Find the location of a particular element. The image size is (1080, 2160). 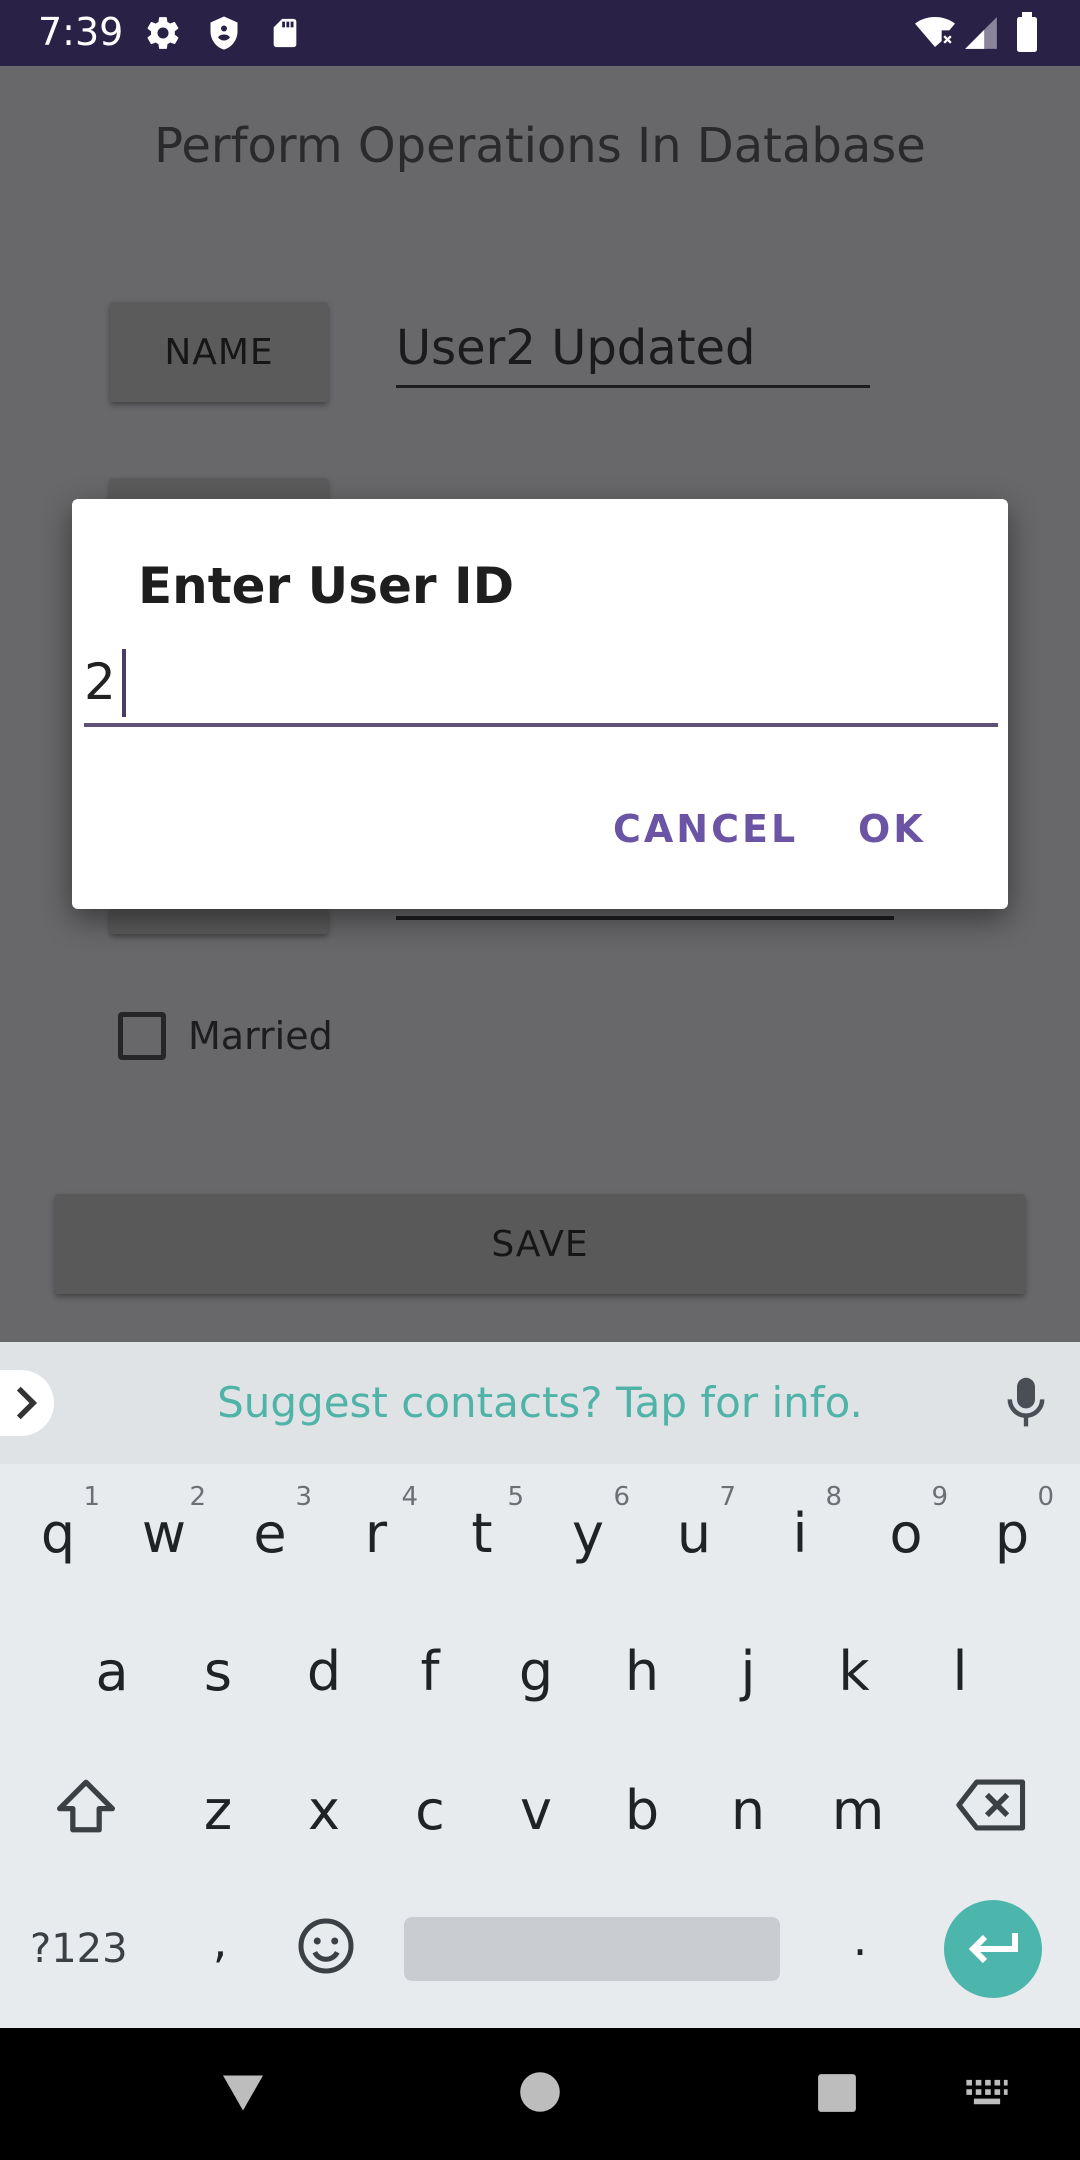

key-label: w is located at coordinates (164, 1533).